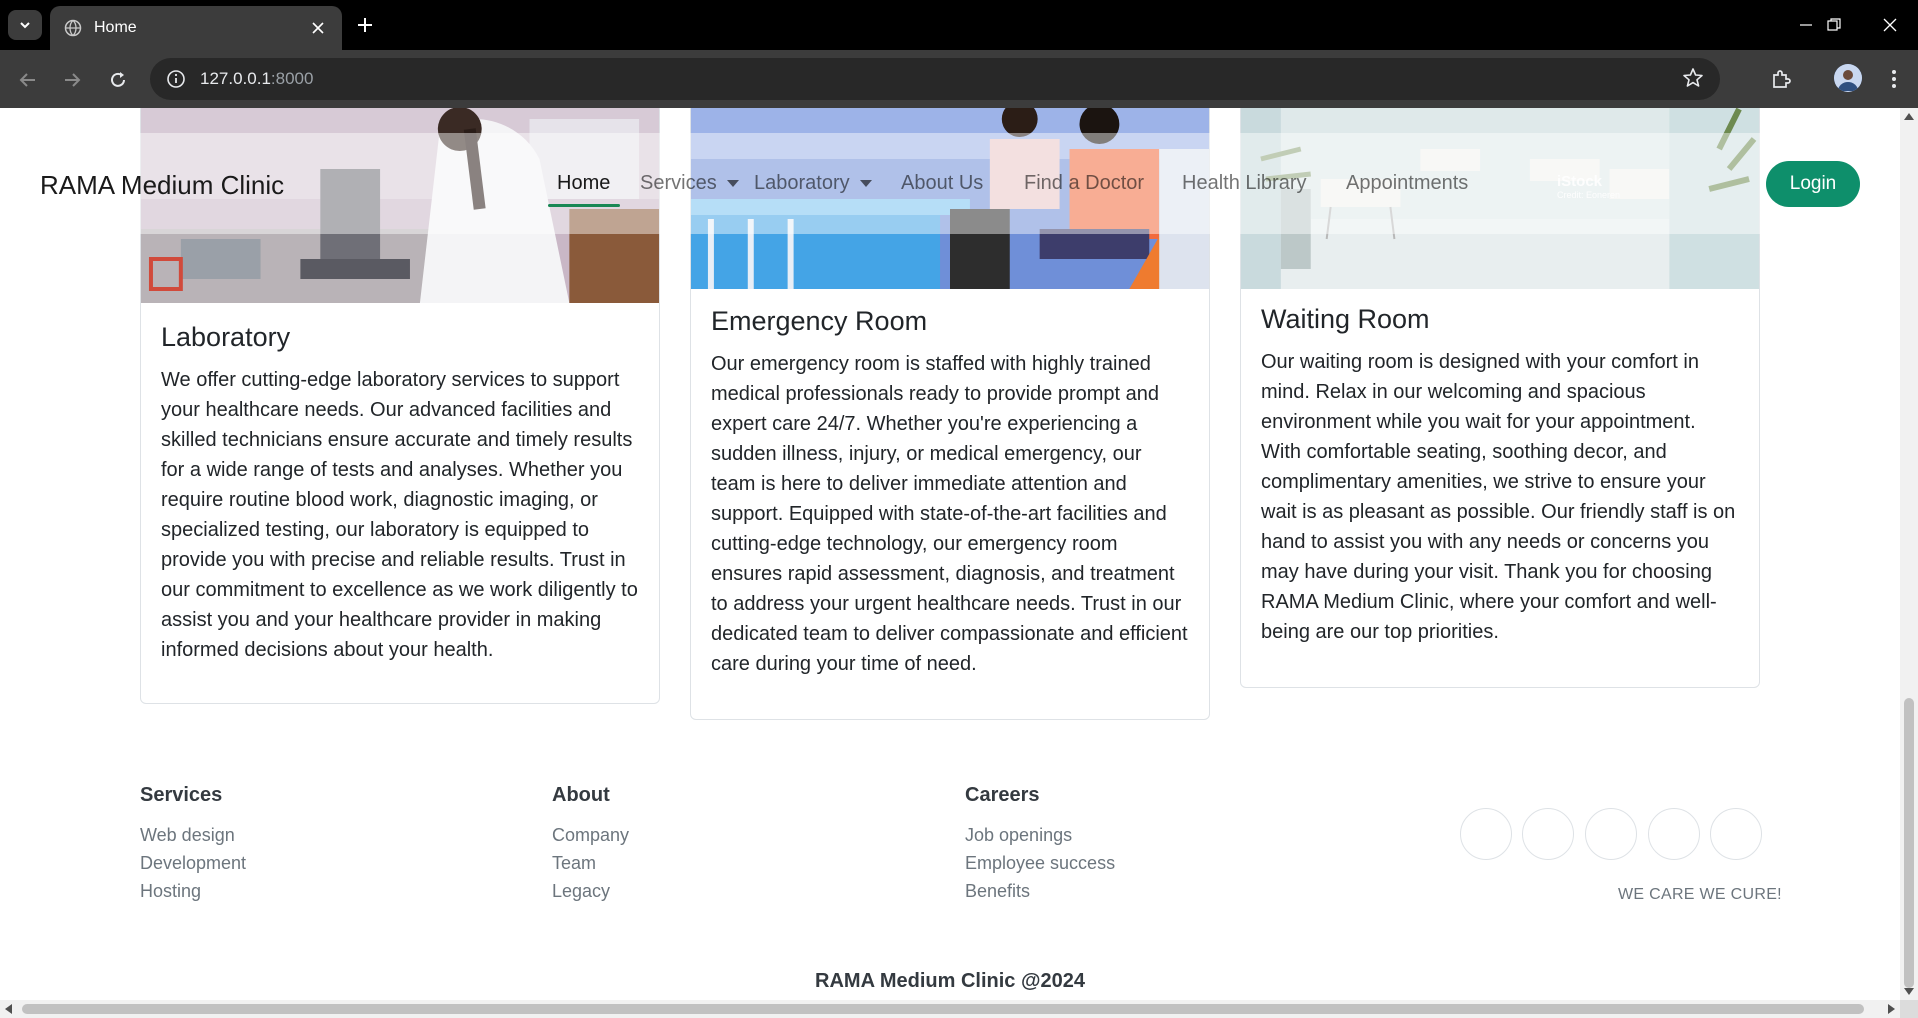 The image size is (1918, 1018). I want to click on nav-link-find-a-doctor: Find a Doctor, so click(1084, 183).